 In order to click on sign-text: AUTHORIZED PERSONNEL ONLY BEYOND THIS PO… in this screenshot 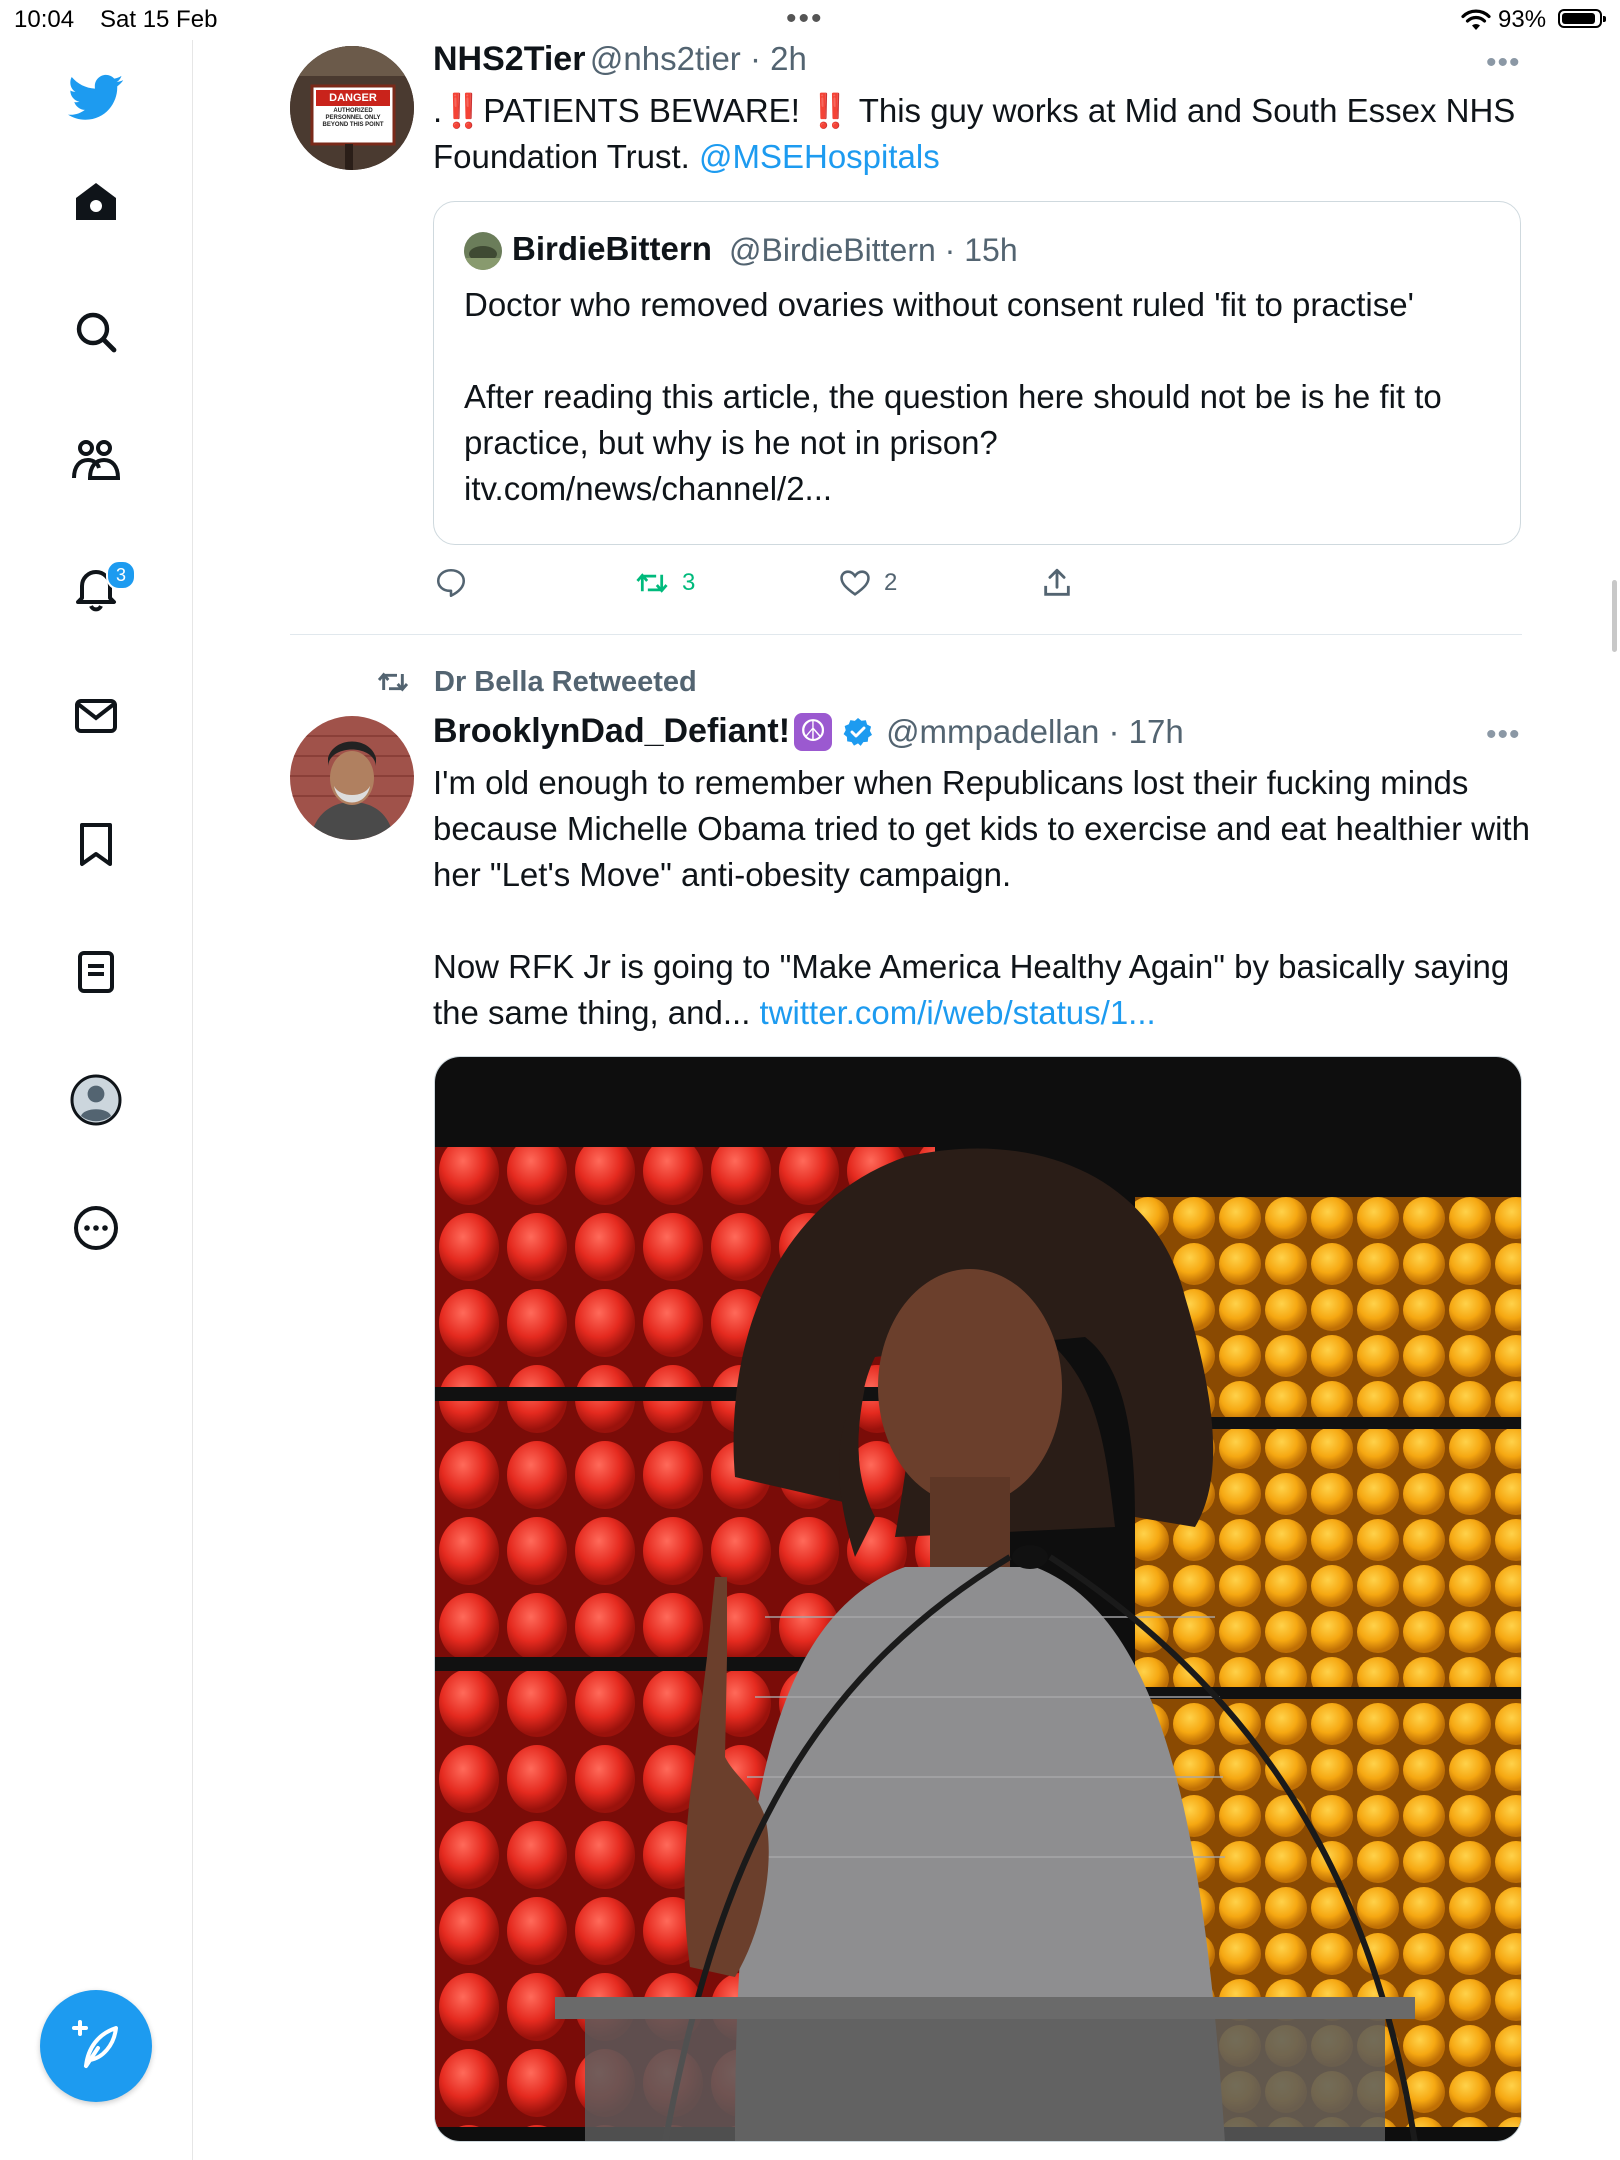, I will do `click(353, 118)`.